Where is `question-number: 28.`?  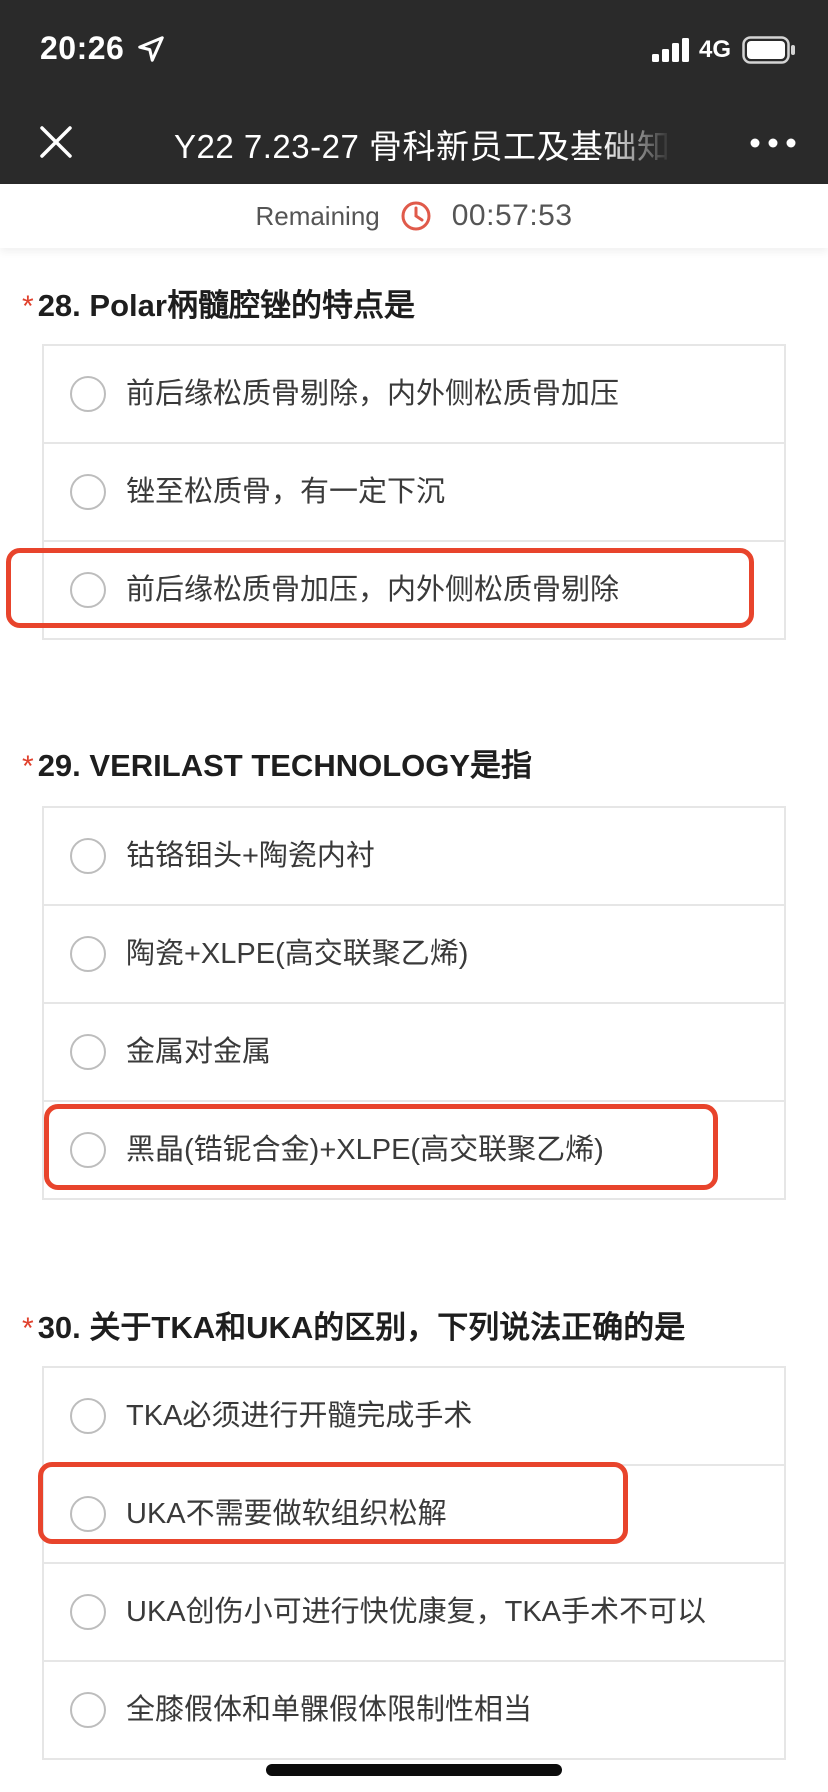 question-number: 28. is located at coordinates (59, 305).